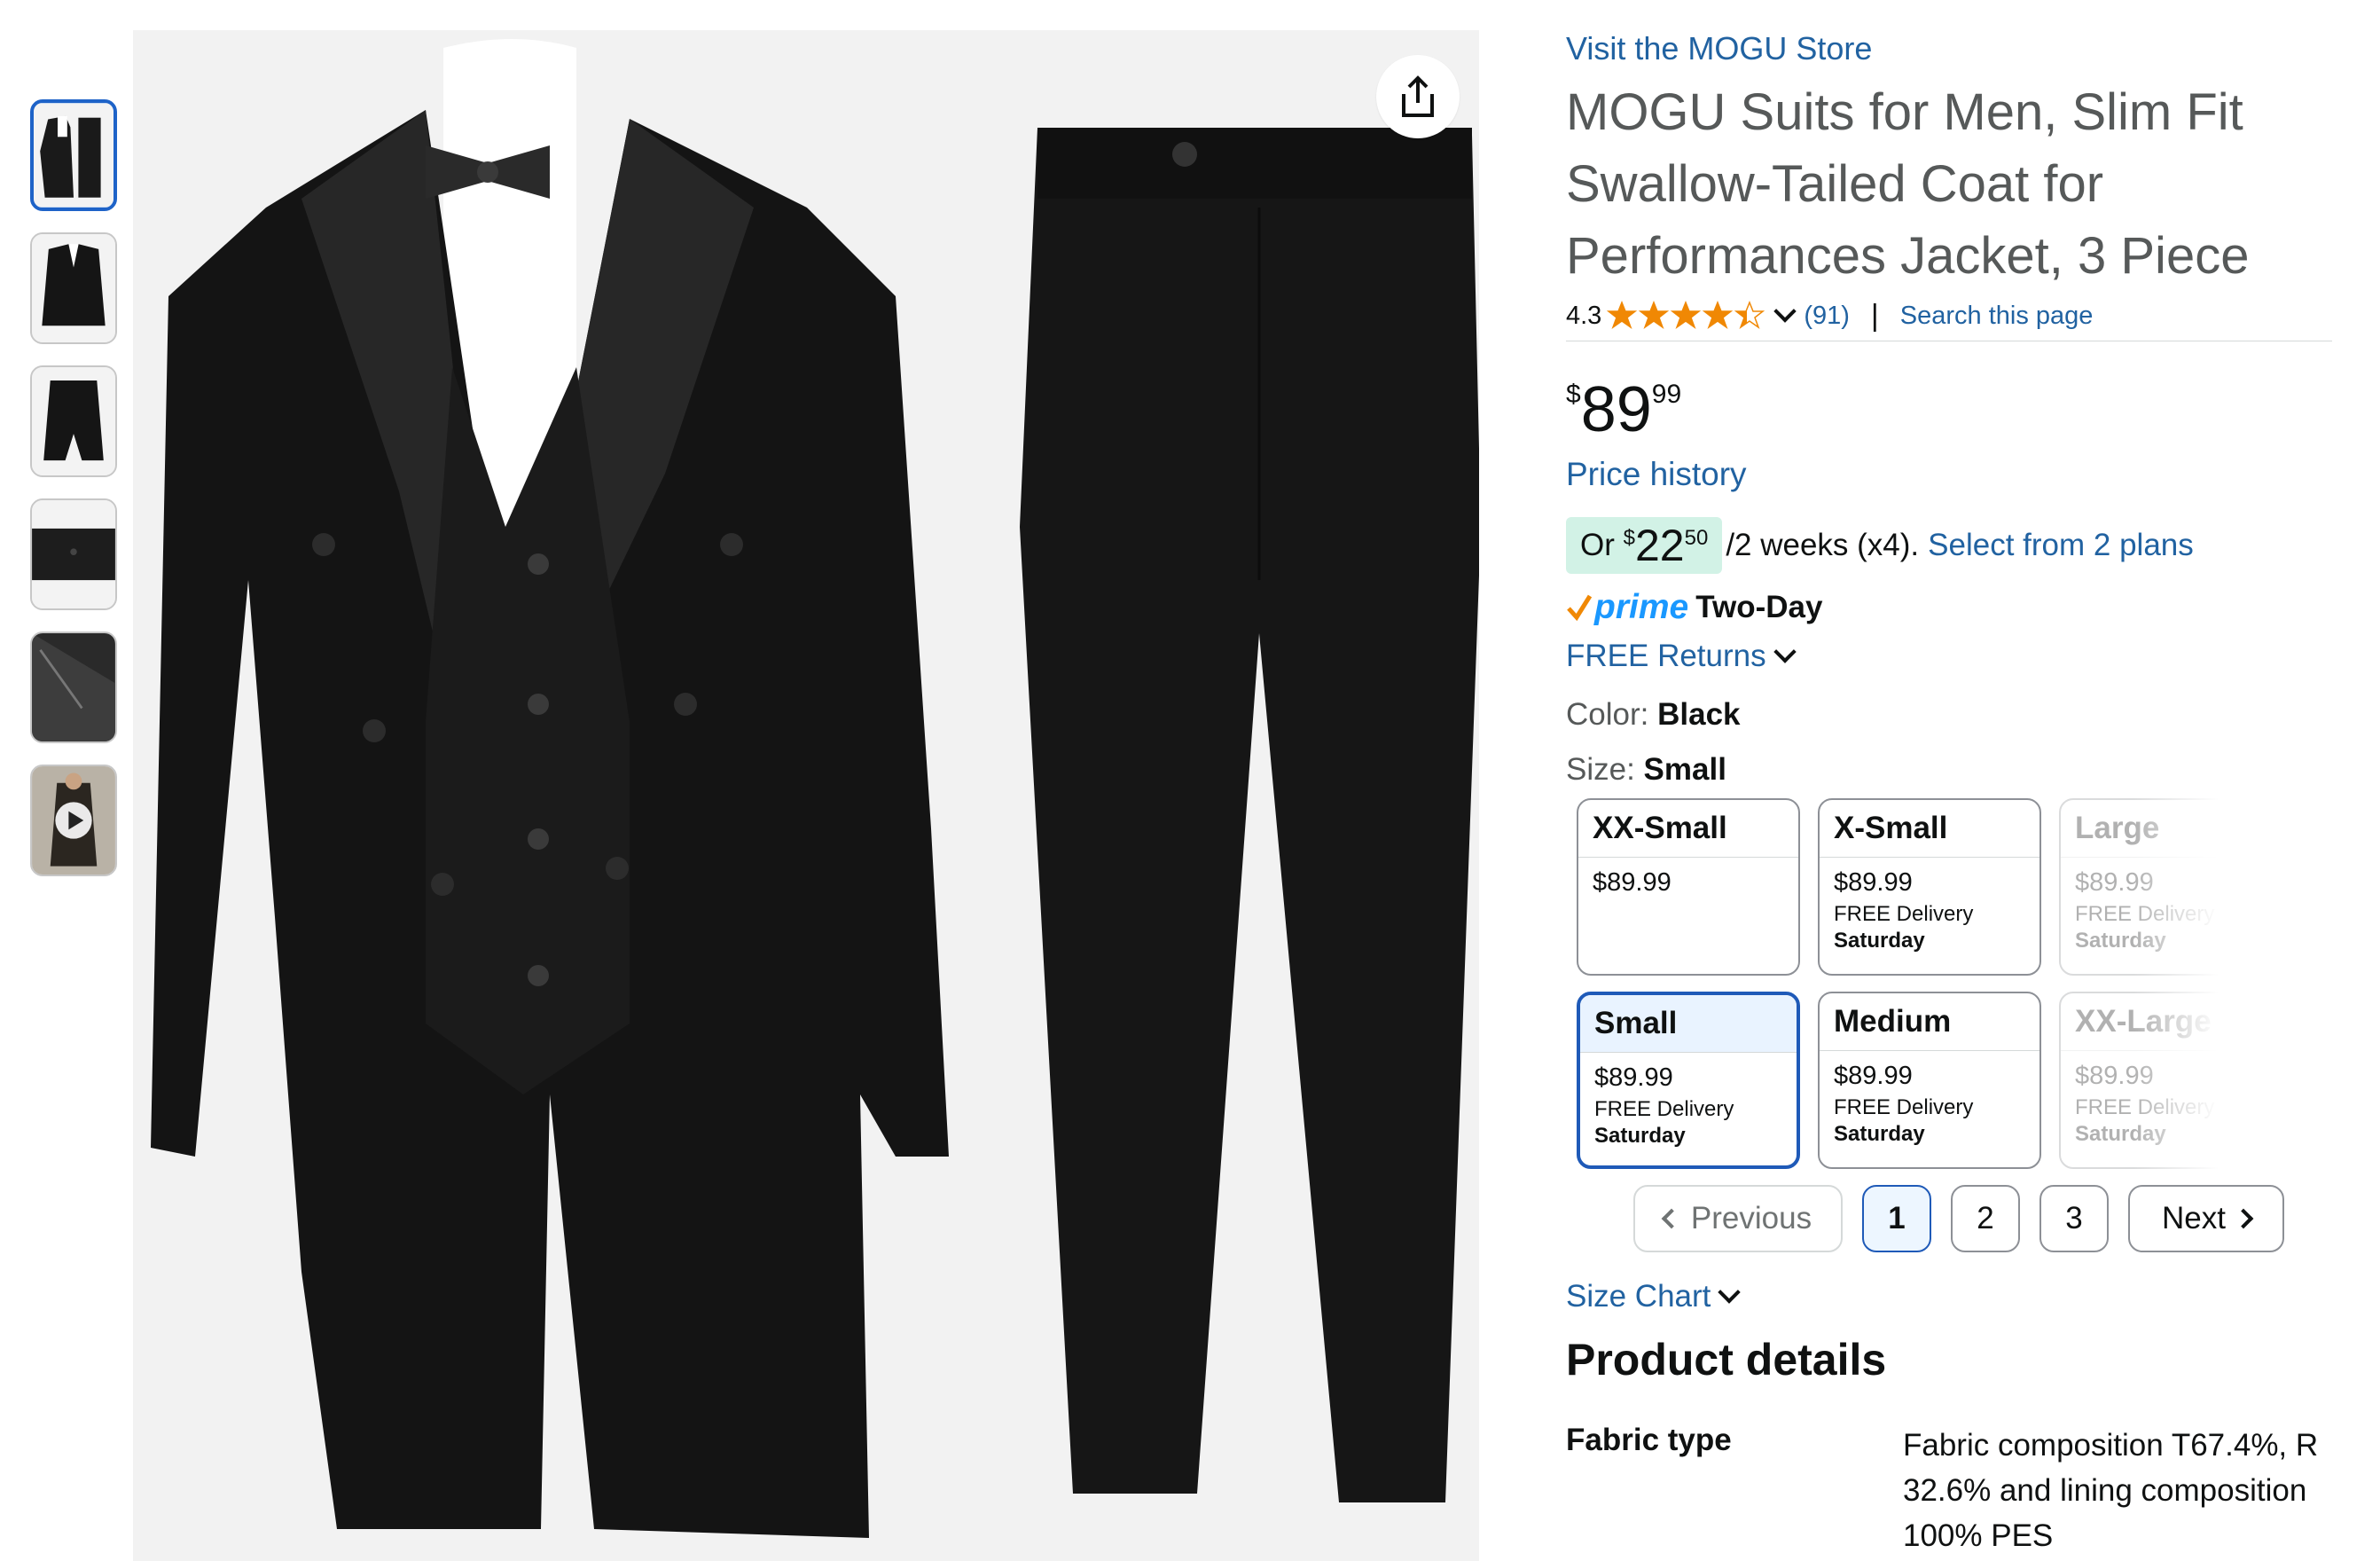 The height and width of the screenshot is (1561, 2380). I want to click on size-tile-medium: Medium $89.99 FREE Delivery Saturday, so click(1929, 1081).